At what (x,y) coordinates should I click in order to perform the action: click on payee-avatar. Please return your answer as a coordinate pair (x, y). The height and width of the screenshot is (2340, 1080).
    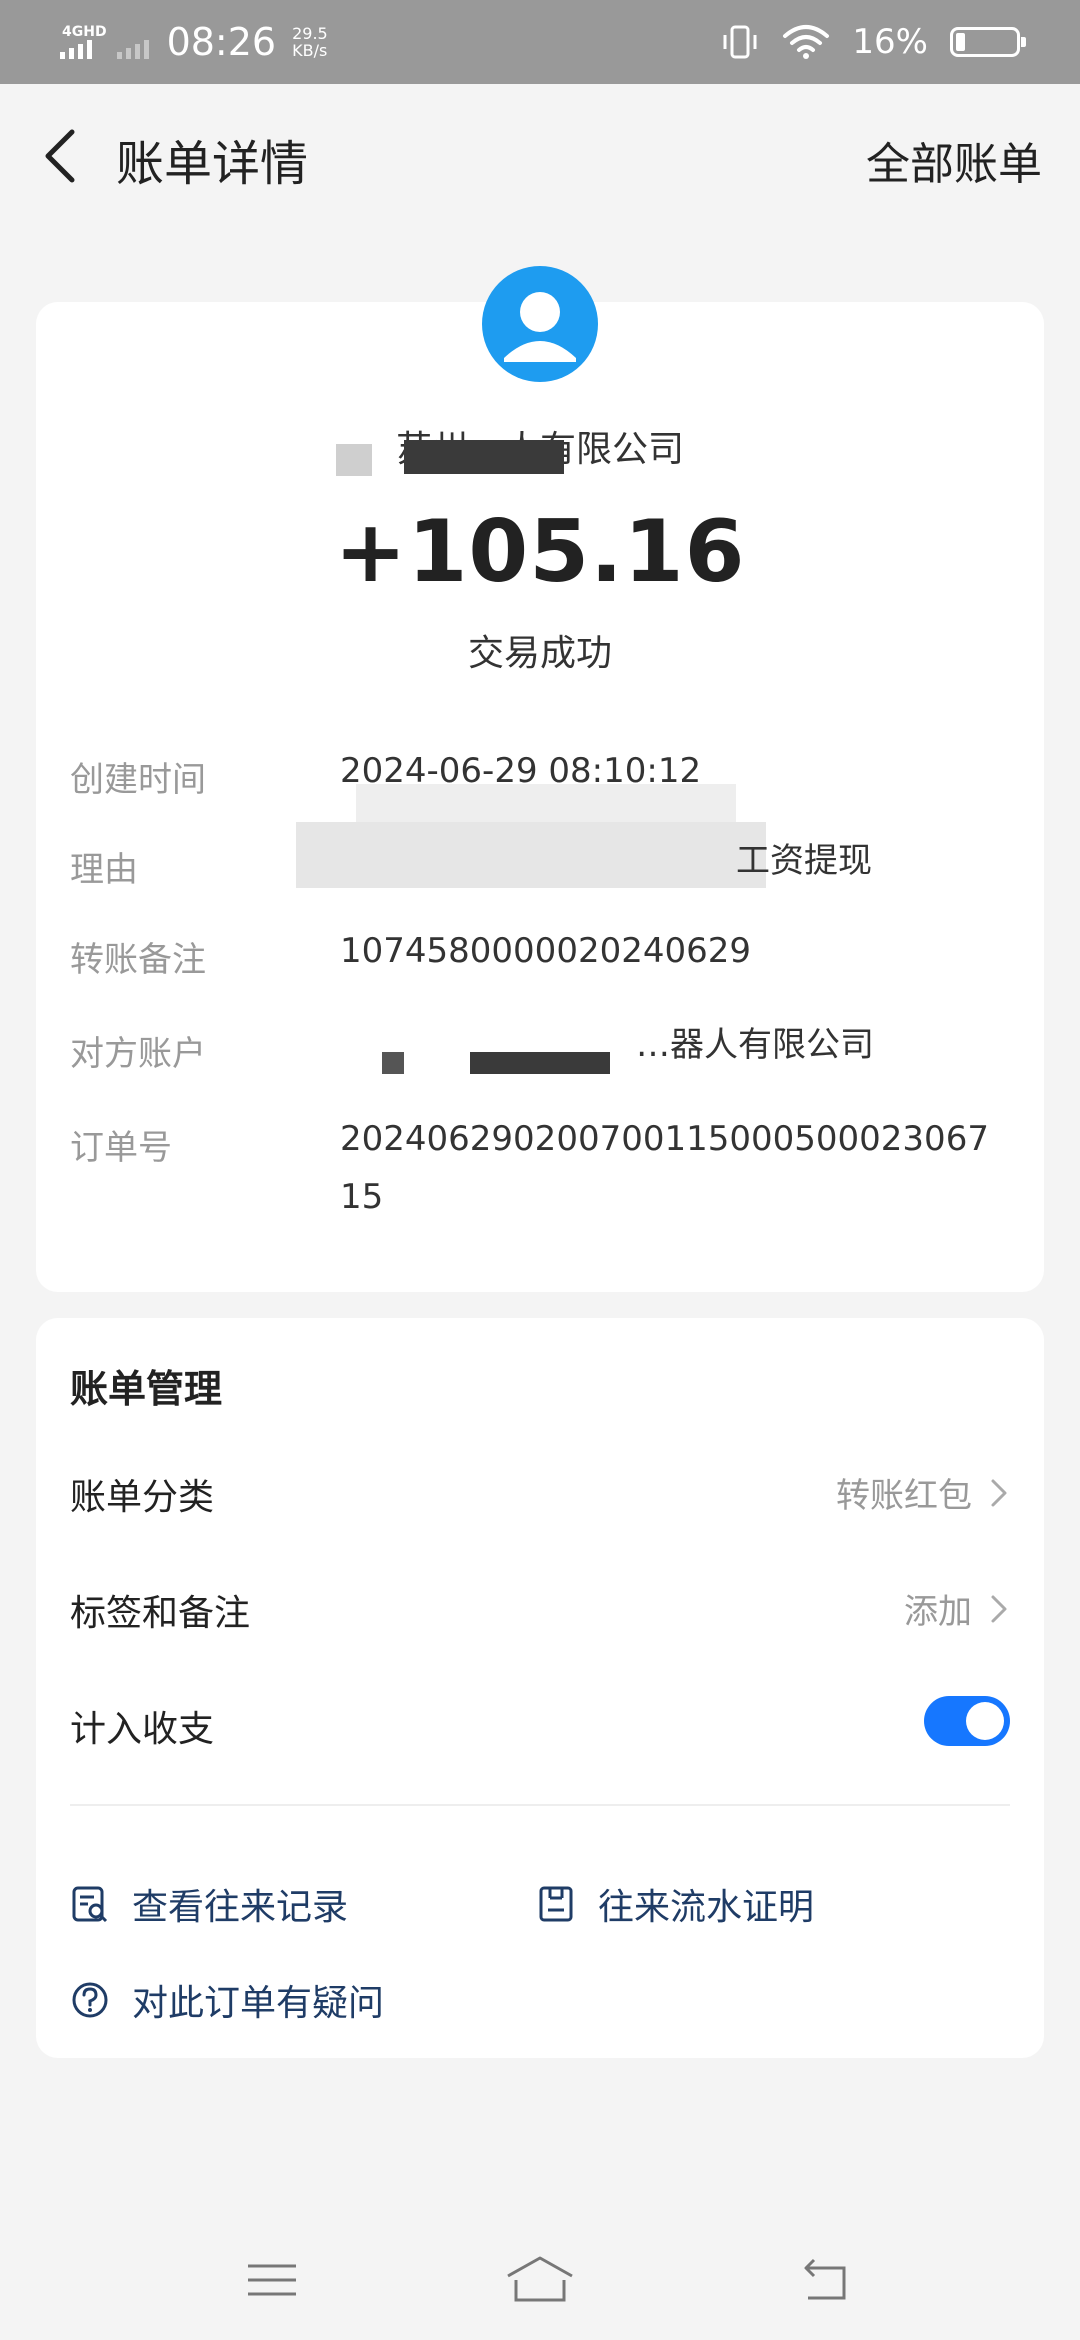
    Looking at the image, I should click on (540, 324).